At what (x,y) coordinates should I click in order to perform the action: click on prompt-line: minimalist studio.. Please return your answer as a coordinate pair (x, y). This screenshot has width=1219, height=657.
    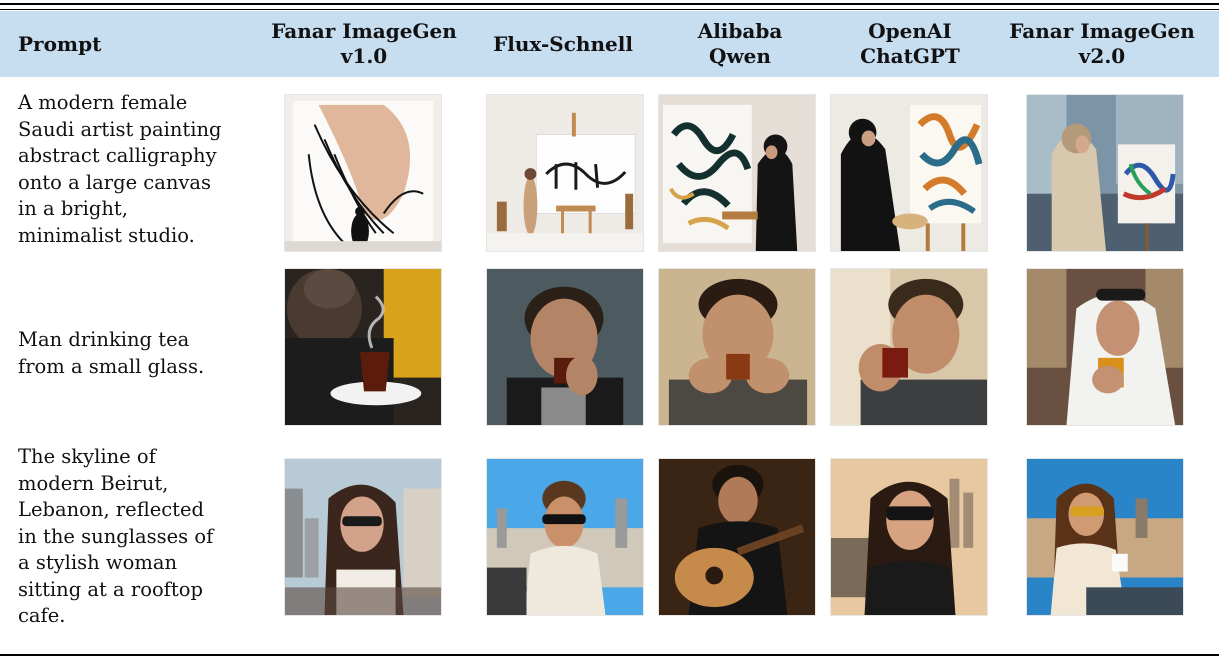
    Looking at the image, I should click on (106, 235).